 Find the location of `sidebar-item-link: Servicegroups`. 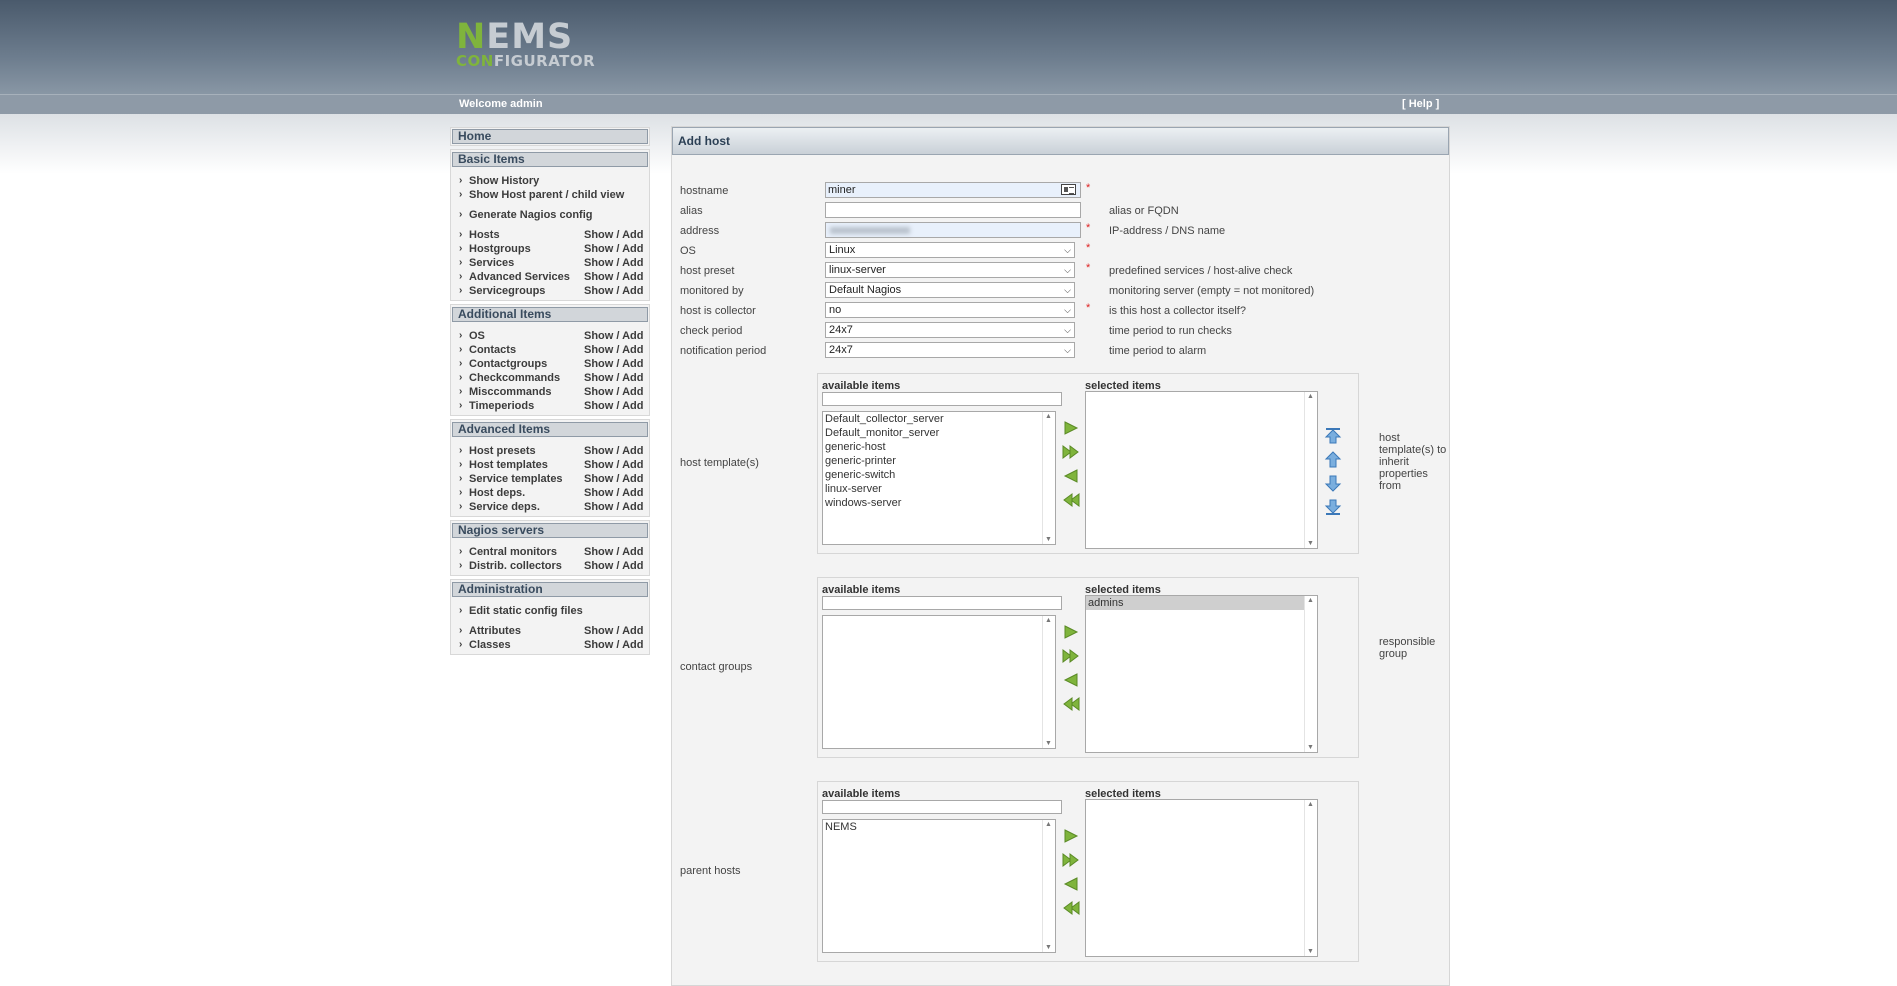

sidebar-item-link: Servicegroups is located at coordinates (507, 291).